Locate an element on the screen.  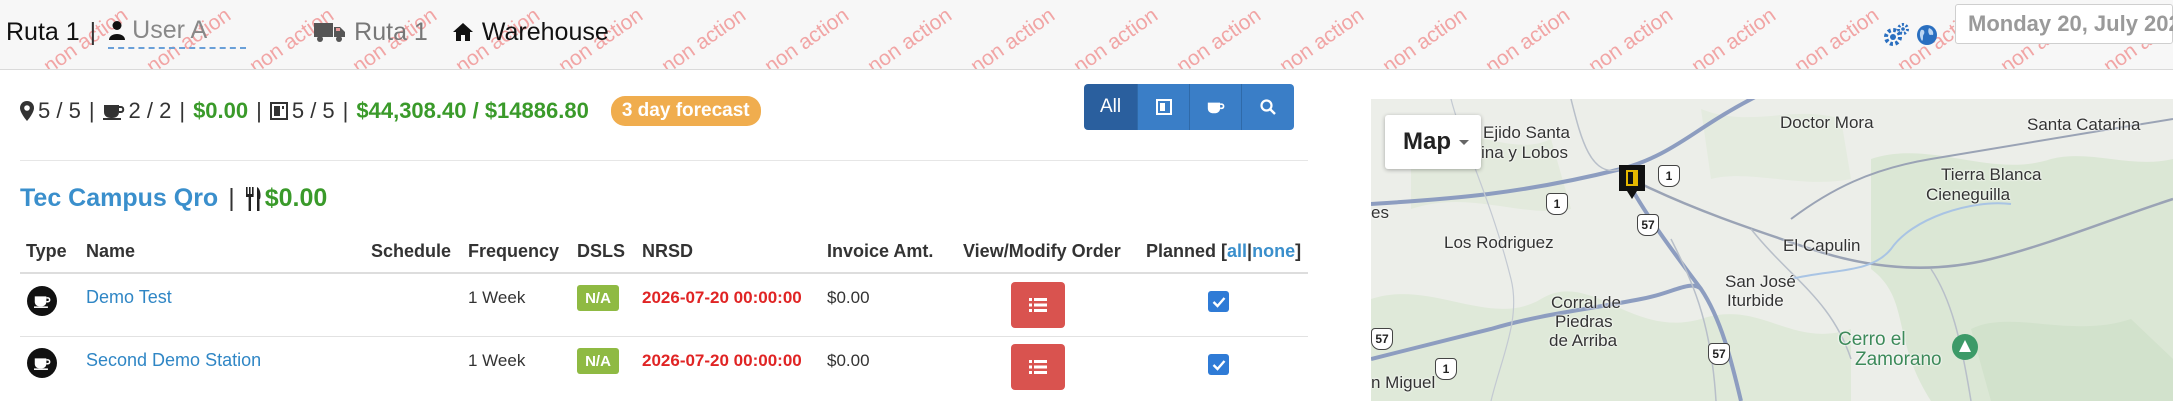
col-schedule-header: Schedule is located at coordinates (411, 251).